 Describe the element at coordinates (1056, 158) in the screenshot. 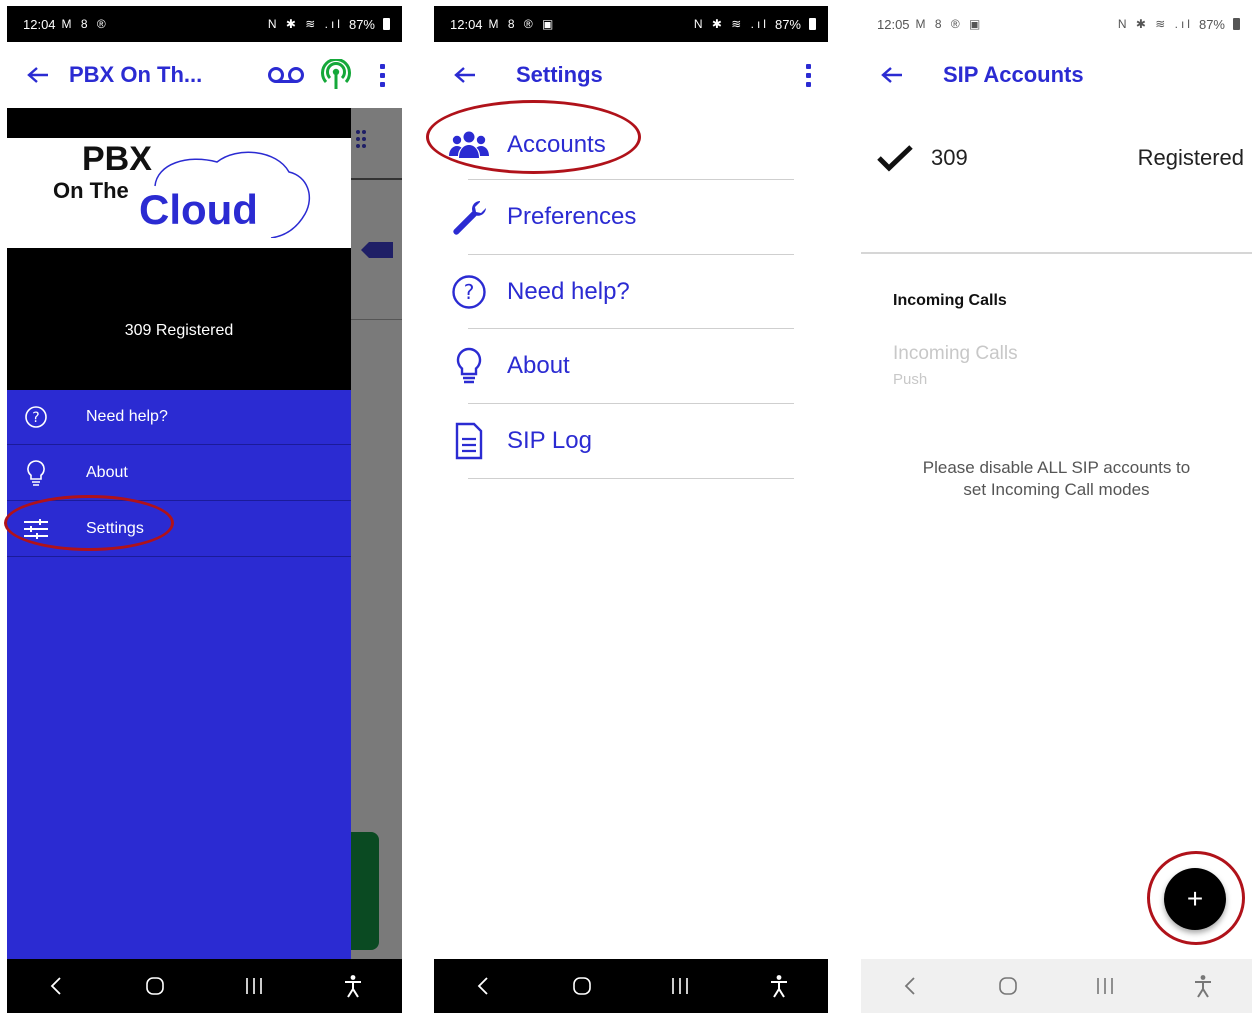

I see `sip-account-row: 309 Registered` at that location.